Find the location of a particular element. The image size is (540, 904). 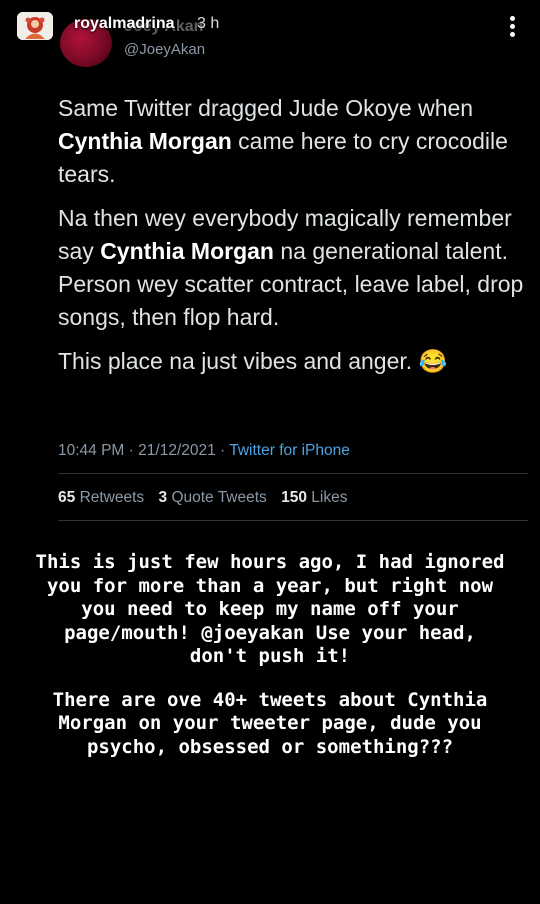

story-time: 3 h is located at coordinates (208, 23).